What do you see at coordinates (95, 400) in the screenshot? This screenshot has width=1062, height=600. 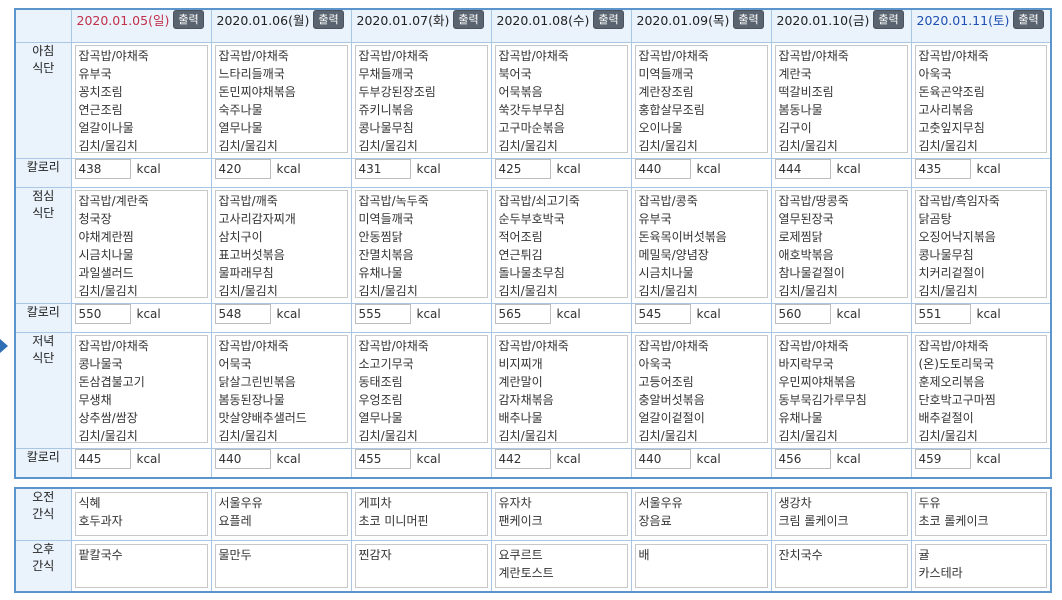 I see `menu-item: 무생채` at bounding box center [95, 400].